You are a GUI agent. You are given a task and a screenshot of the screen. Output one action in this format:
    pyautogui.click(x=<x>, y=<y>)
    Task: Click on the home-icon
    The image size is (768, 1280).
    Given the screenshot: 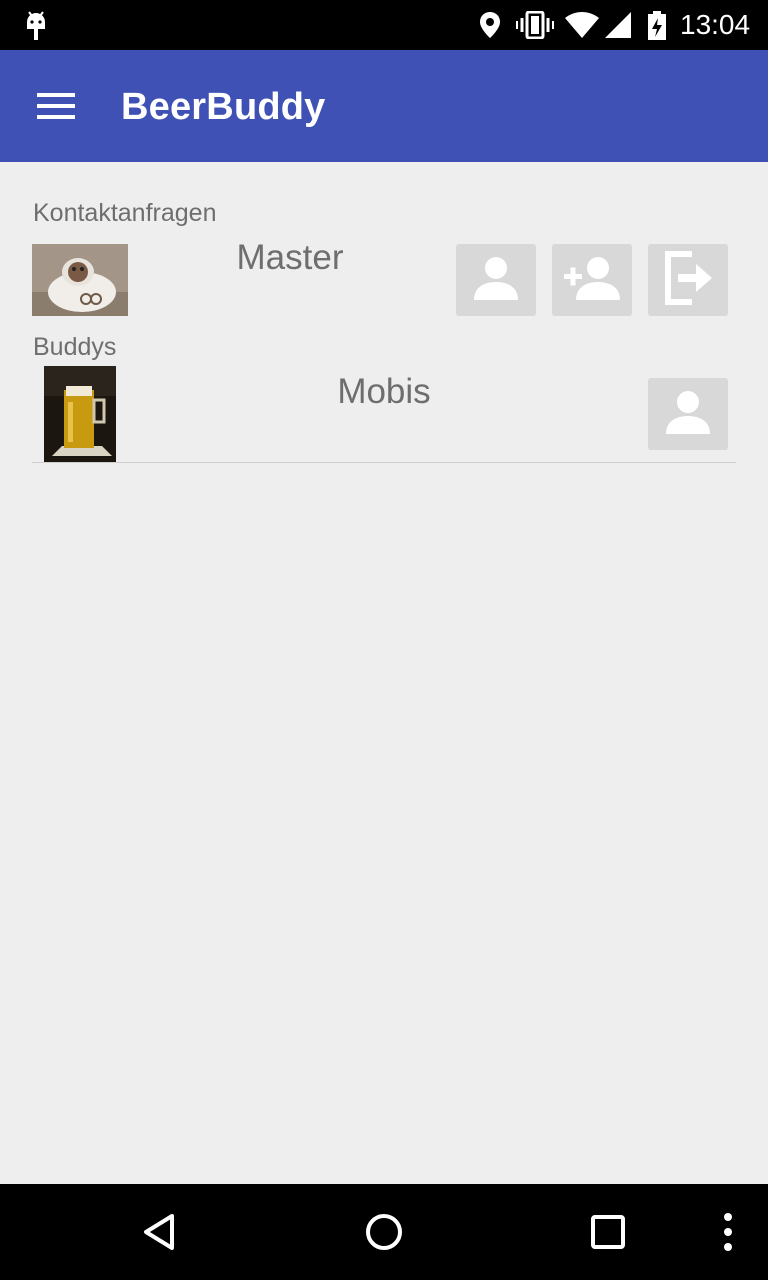 What is the action you would take?
    pyautogui.click(x=384, y=1232)
    